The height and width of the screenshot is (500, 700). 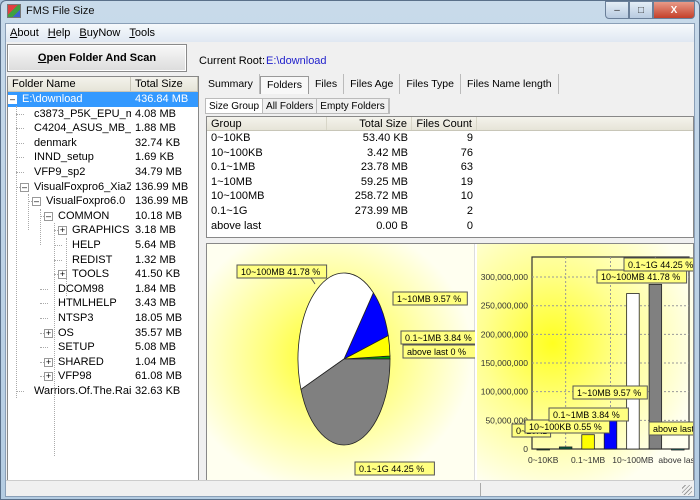 I want to click on files-count-cell: 9, so click(x=469, y=138).